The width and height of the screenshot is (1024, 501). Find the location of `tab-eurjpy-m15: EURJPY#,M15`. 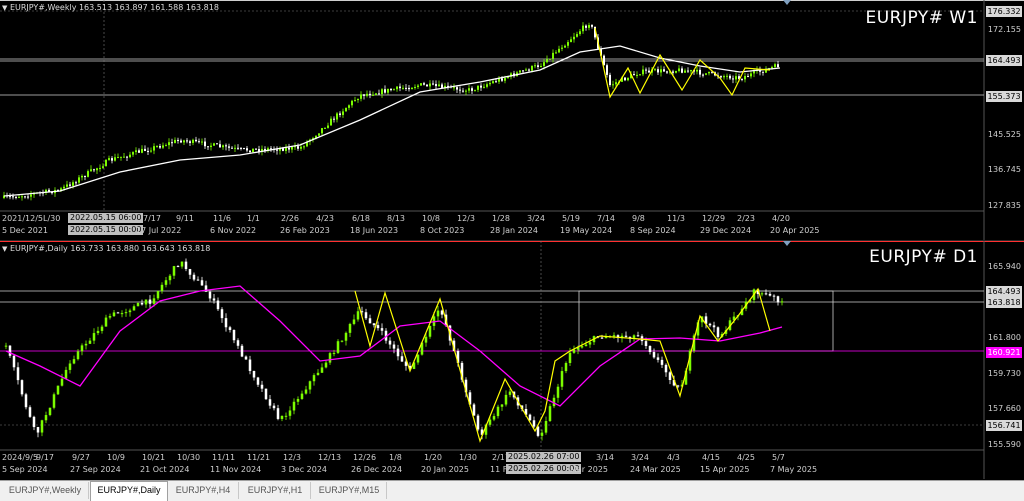

tab-eurjpy-m15: EURJPY#,M15 is located at coordinates (349, 490).